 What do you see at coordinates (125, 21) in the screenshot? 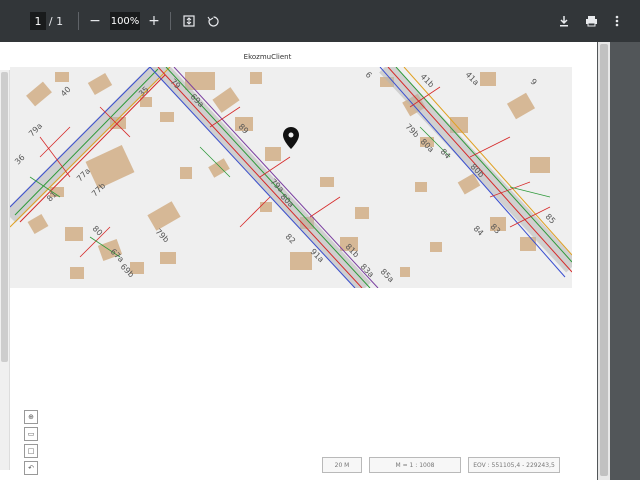
I see `zoom-input: 100%` at bounding box center [125, 21].